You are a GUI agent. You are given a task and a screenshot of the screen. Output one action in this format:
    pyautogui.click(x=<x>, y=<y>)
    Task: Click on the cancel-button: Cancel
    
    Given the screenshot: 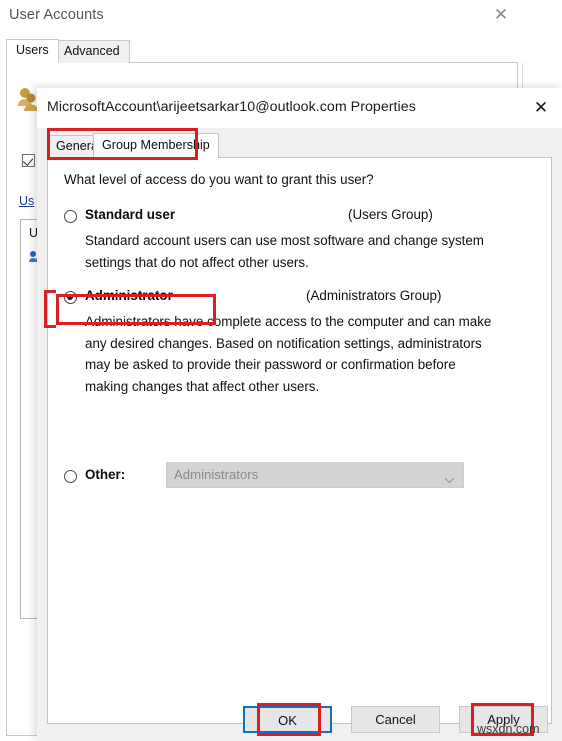 What is the action you would take?
    pyautogui.click(x=395, y=719)
    